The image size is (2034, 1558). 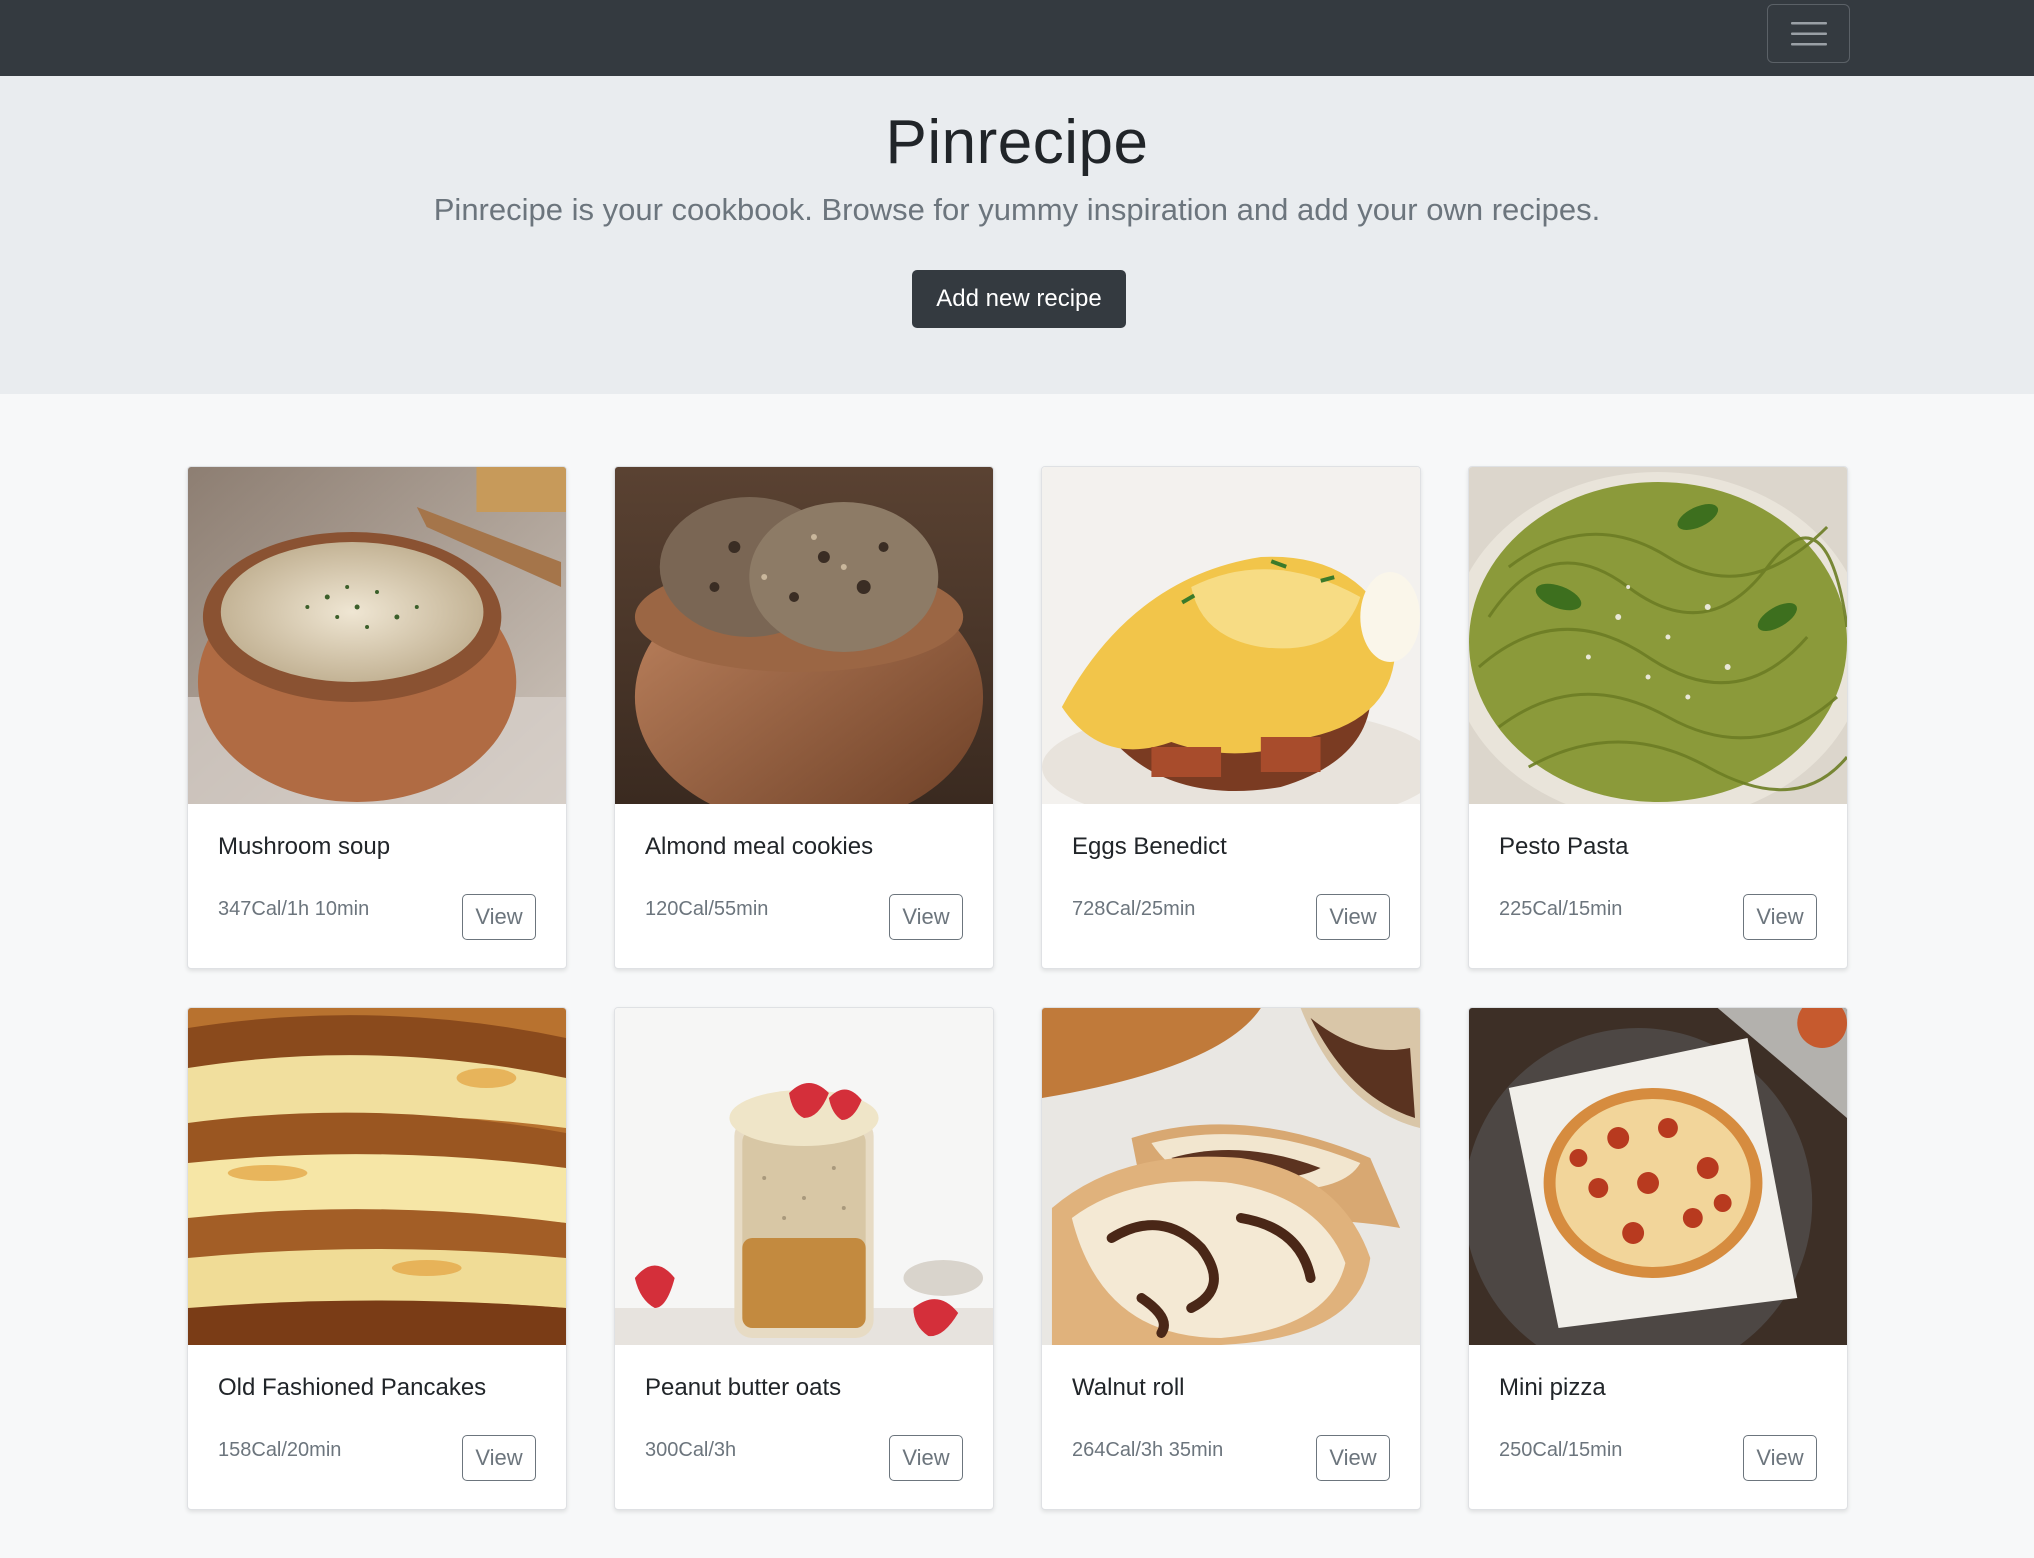 I want to click on recipe-card: Walnut roll 264Cal/3h 35min View, so click(x=1231, y=1258).